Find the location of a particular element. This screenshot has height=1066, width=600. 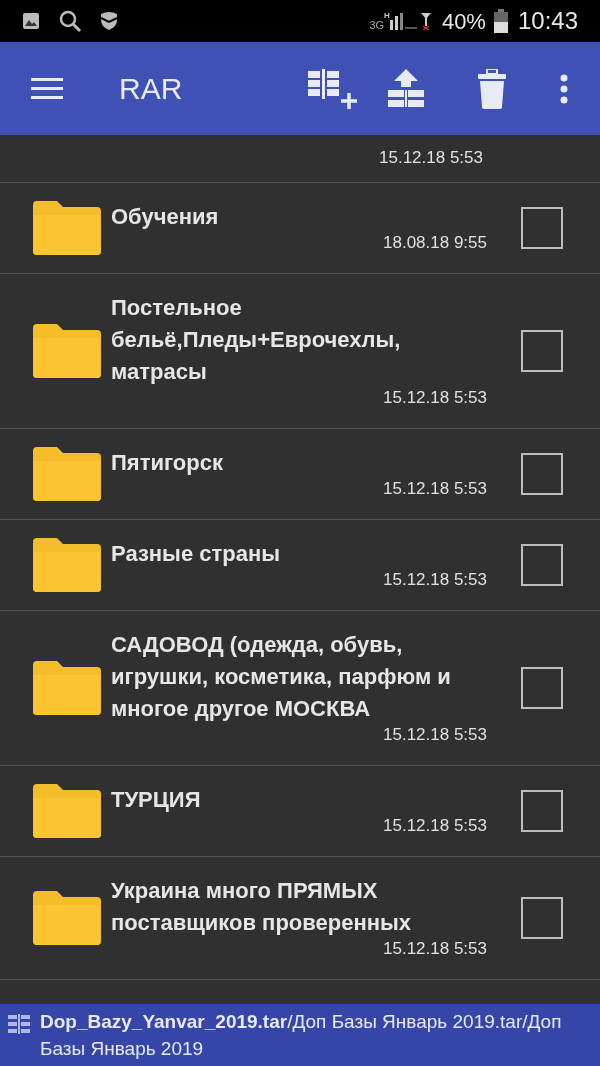

archive-icon is located at coordinates (19, 1024).